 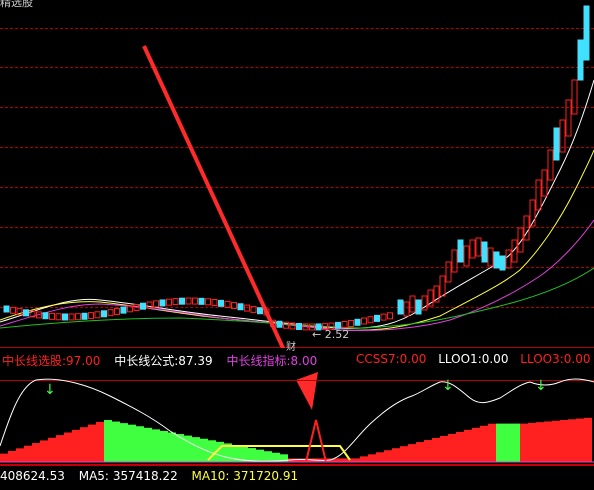 I want to click on indicator-spike, so click(x=316, y=441).